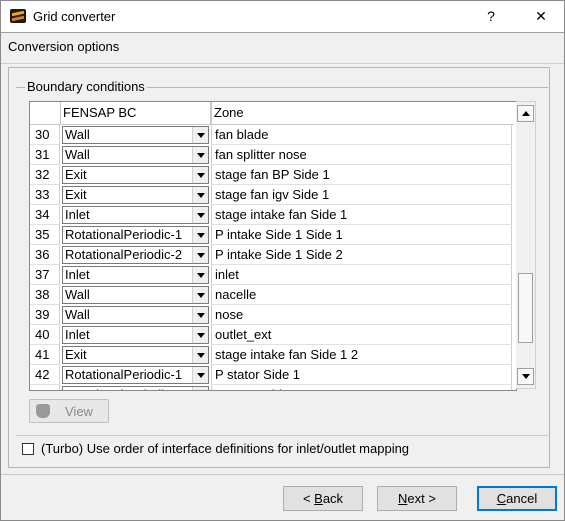 This screenshot has height=521, width=565. What do you see at coordinates (45, 355) in the screenshot?
I see `row-number: 41` at bounding box center [45, 355].